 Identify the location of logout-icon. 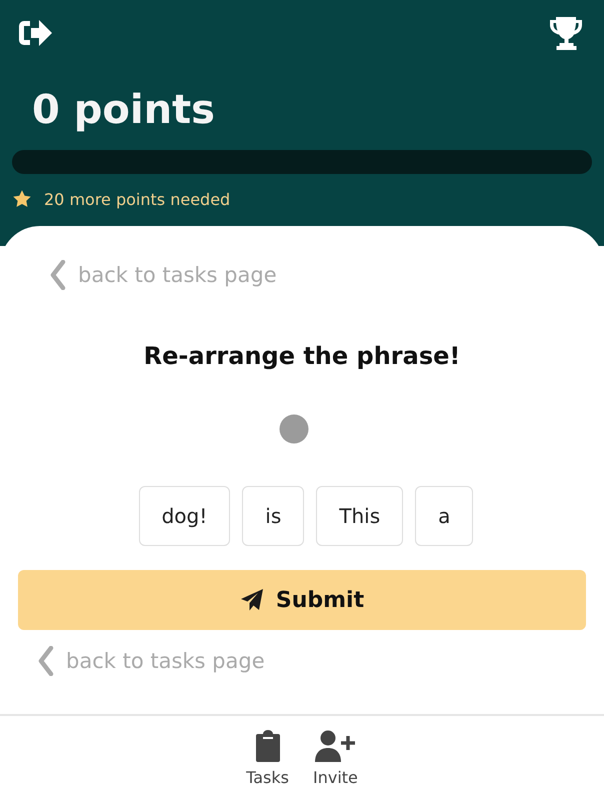
(35, 33).